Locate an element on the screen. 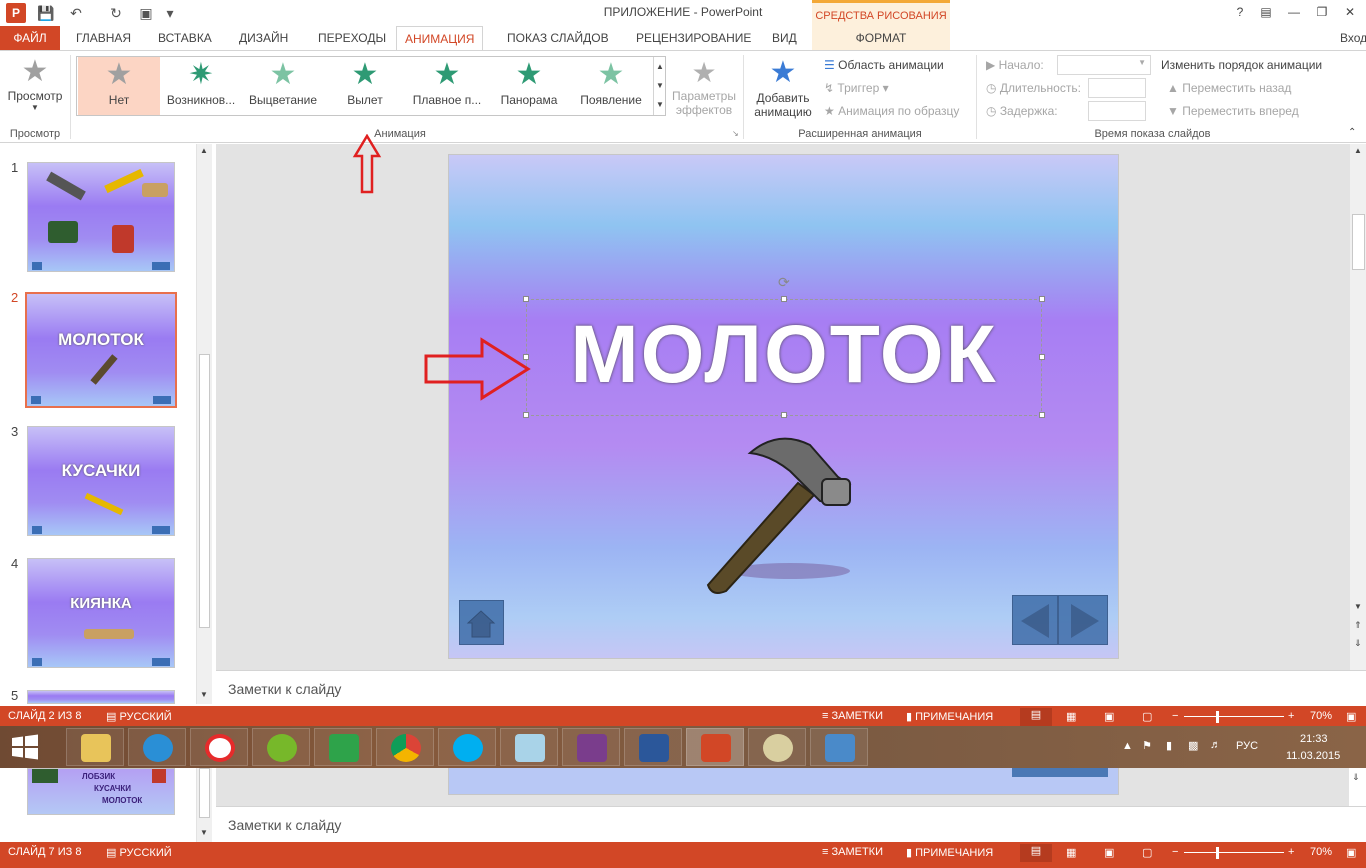 Image resolution: width=1366 pixels, height=868 pixels. next-slide-icon: ⇓ is located at coordinates (1358, 643).